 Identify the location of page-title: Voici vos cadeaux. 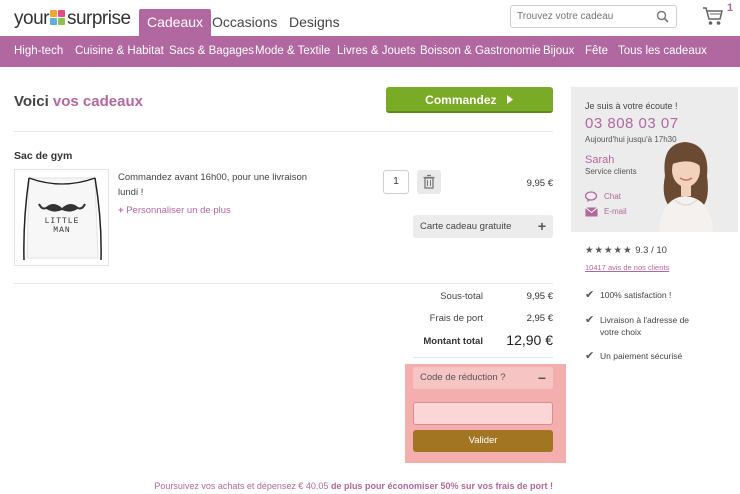
(78, 101).